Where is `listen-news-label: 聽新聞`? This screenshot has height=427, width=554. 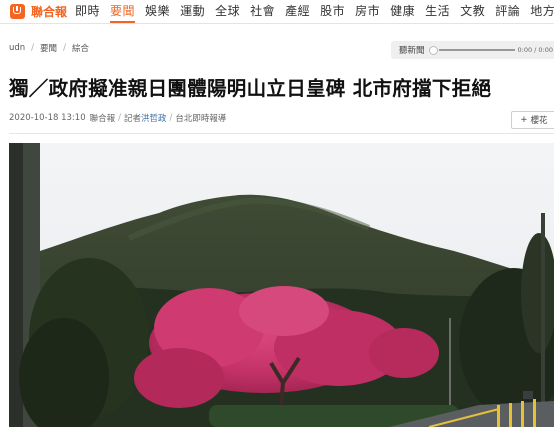 listen-news-label: 聽新聞 is located at coordinates (412, 51).